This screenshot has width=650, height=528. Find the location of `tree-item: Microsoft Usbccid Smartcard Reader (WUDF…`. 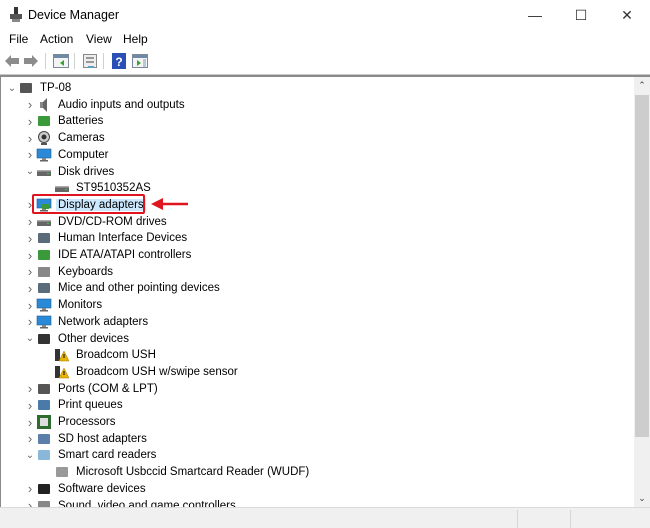

tree-item: Microsoft Usbccid Smartcard Reader (WUDF… is located at coordinates (176, 472).